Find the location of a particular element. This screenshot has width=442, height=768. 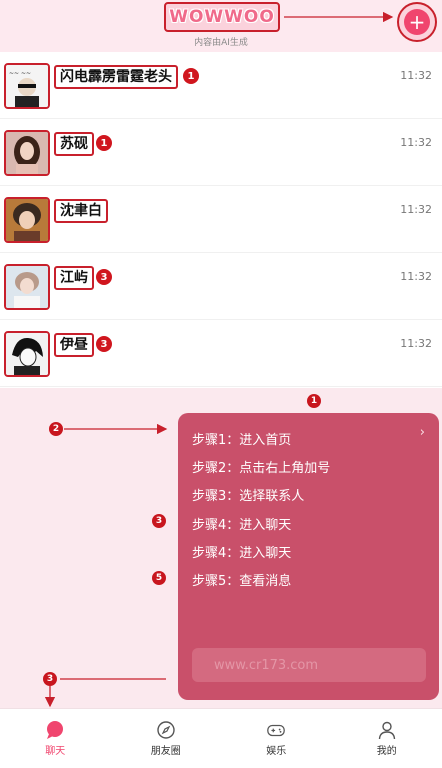

add-button: + is located at coordinates (417, 22).